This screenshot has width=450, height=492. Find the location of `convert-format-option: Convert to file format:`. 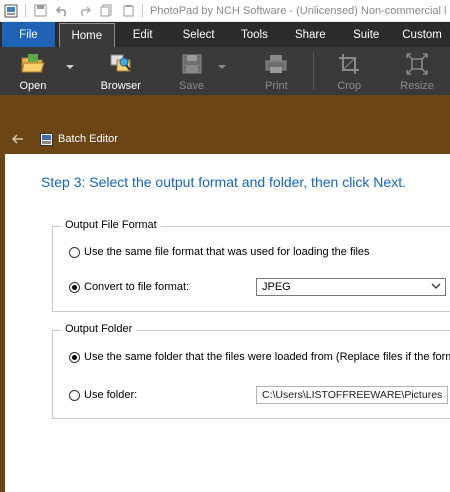

convert-format-option: Convert to file format: is located at coordinates (129, 287).